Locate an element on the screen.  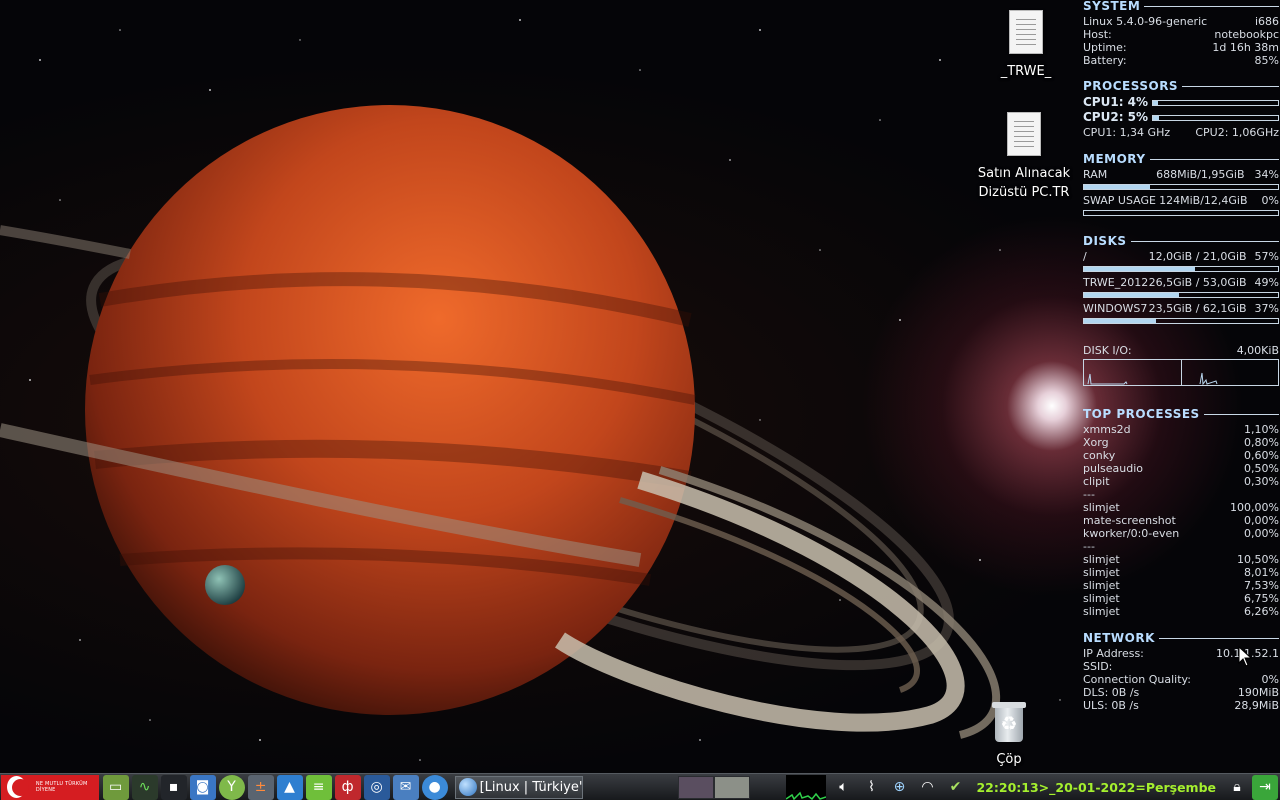
disk-io-label: DISK I/O: is located at coordinates (1107, 350).